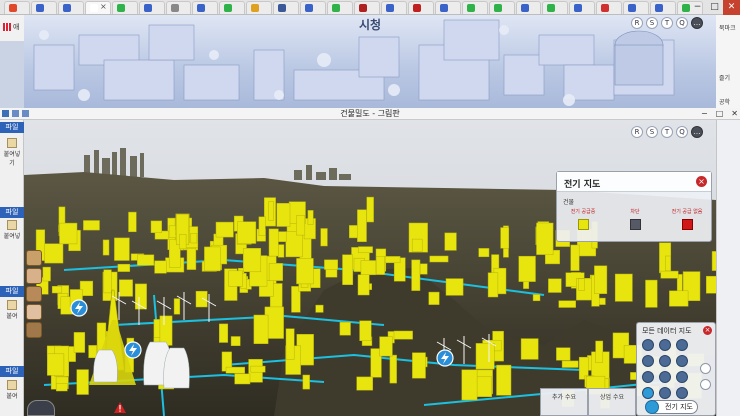  What do you see at coordinates (564, 402) in the screenshot?
I see `residential-demand-panel: 추가 수요` at bounding box center [564, 402].